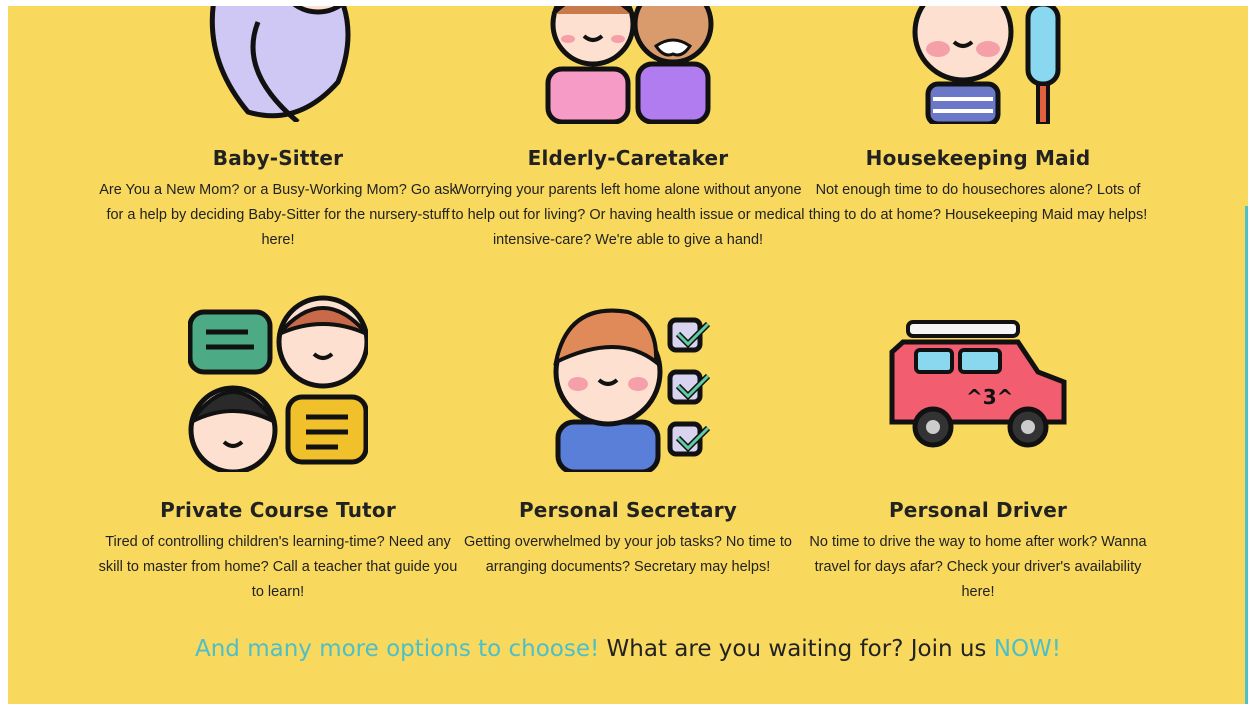 The image size is (1250, 704). What do you see at coordinates (1027, 649) in the screenshot?
I see `cta-now-link: NOW!` at bounding box center [1027, 649].